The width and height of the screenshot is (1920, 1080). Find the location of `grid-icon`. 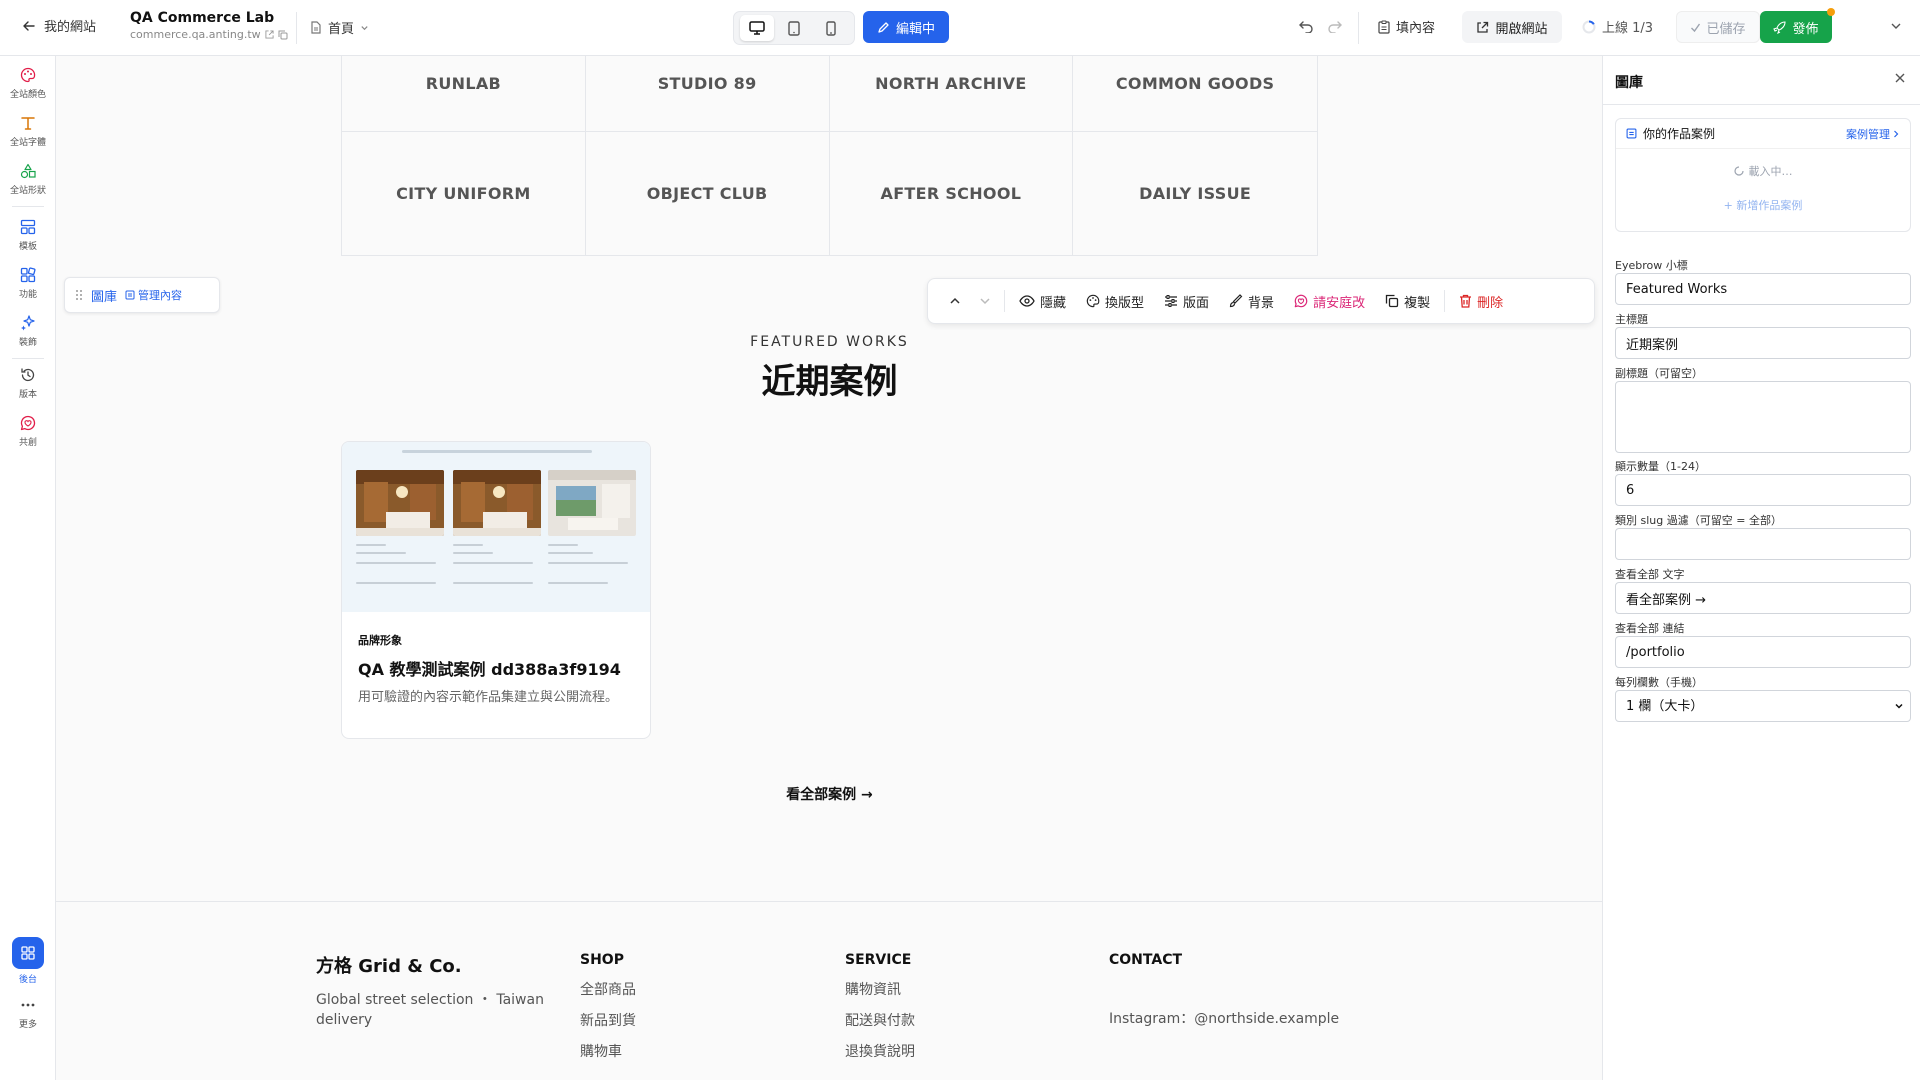

grid-icon is located at coordinates (28, 953).